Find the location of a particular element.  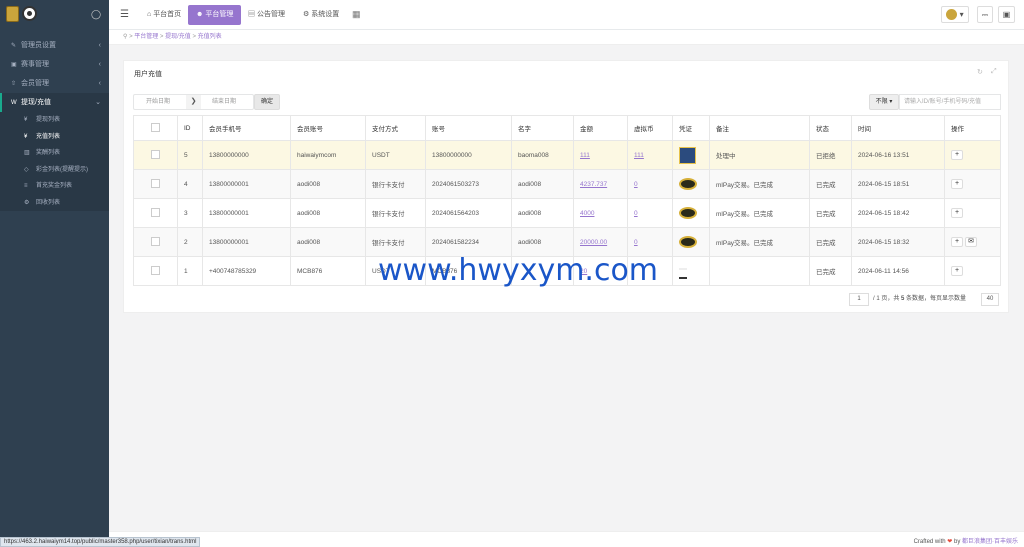

wrench-icon: ✎ is located at coordinates (14, 46).